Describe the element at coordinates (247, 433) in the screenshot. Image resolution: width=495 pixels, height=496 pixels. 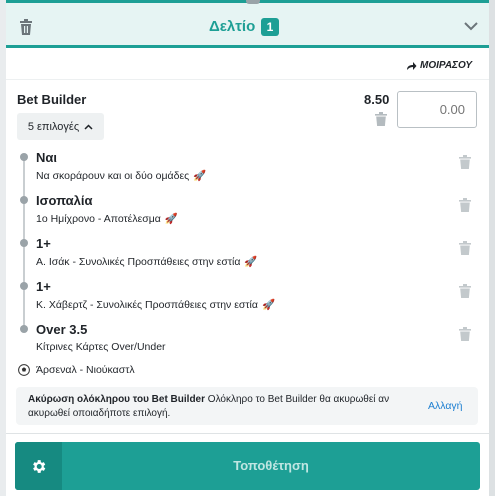
I see `divider` at that location.